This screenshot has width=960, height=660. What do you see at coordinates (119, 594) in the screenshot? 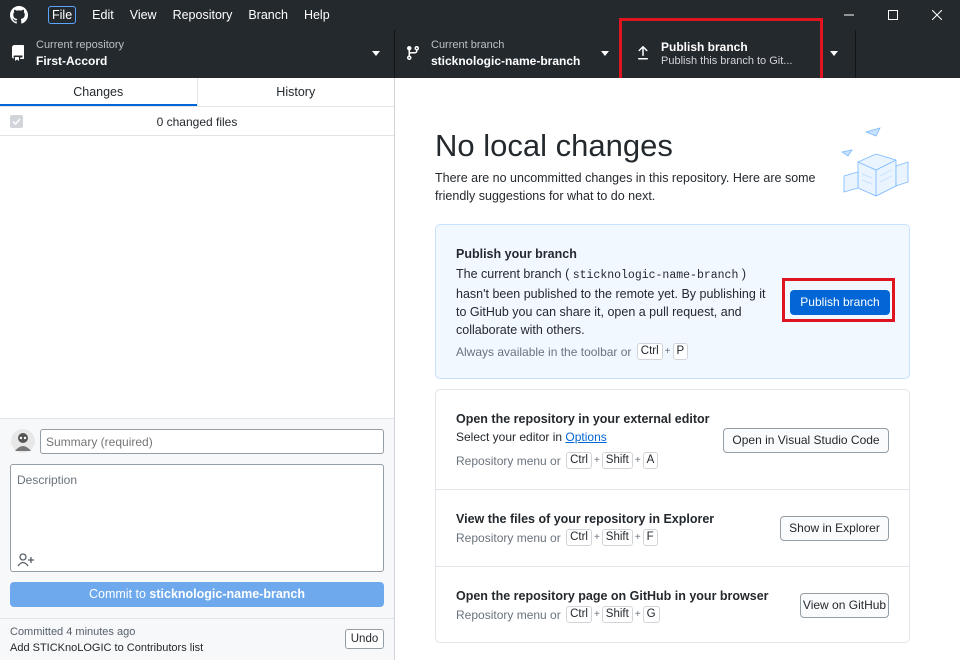
I see `commit-button-prefix: Commit to` at bounding box center [119, 594].